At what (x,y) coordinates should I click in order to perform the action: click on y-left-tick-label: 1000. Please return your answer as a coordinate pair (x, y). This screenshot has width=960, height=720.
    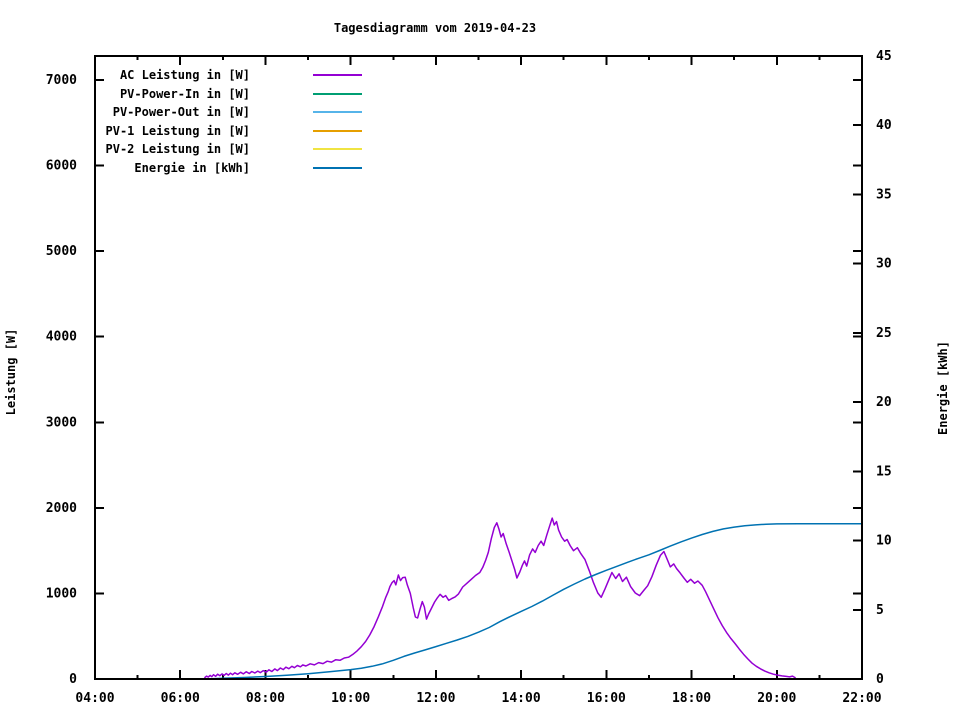
    Looking at the image, I should click on (61, 593).